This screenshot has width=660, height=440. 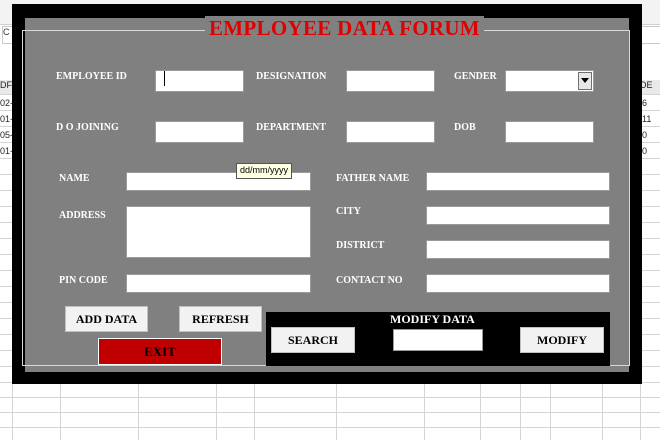 I want to click on district-label: DISTRICT, so click(x=360, y=245).